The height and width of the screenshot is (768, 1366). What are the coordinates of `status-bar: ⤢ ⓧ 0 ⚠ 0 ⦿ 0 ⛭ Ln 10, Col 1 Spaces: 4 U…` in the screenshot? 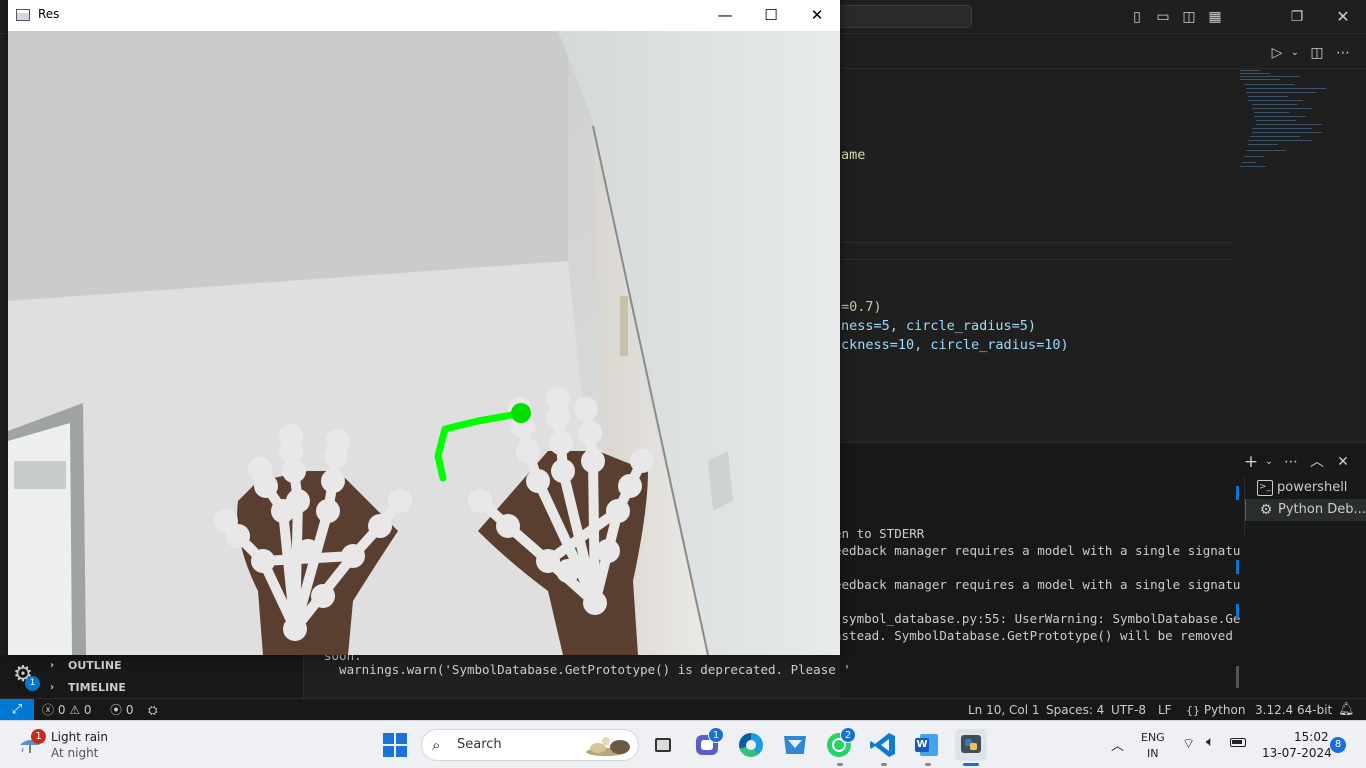 It's located at (683, 710).